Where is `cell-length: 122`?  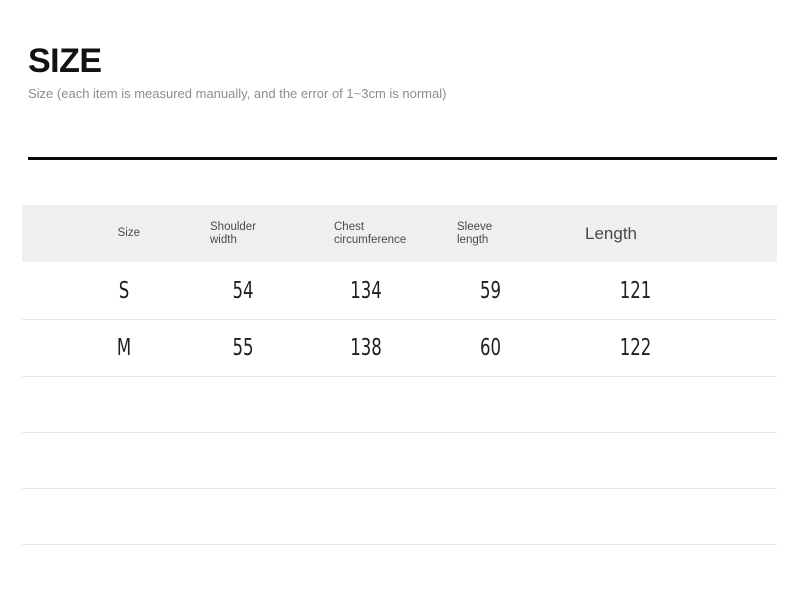
cell-length: 122 is located at coordinates (635, 348).